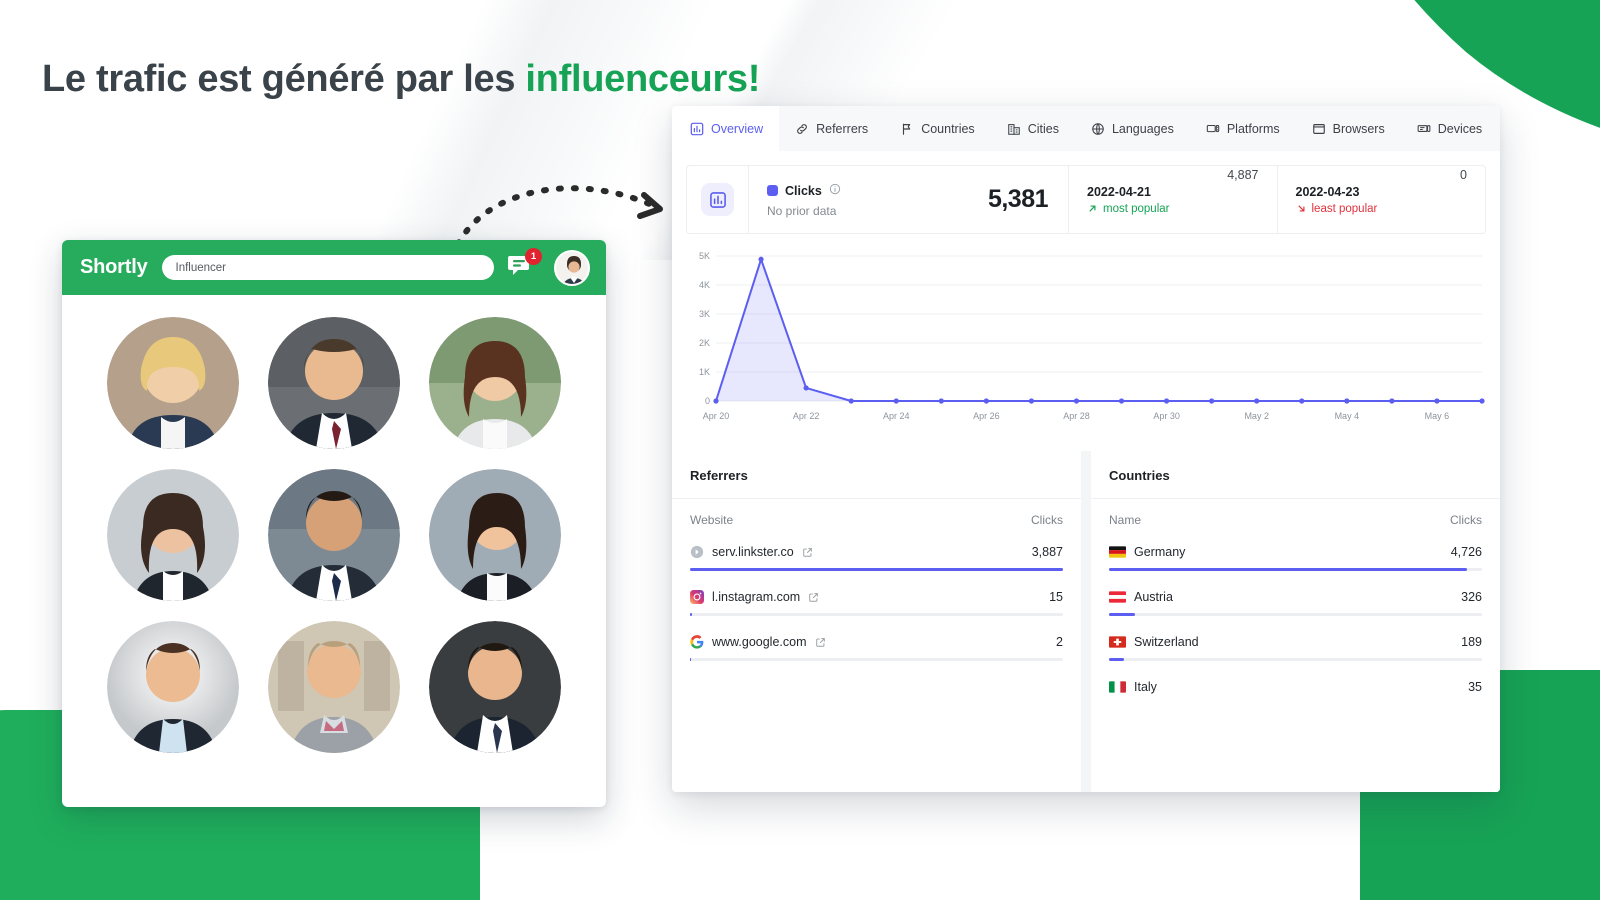 The image size is (1600, 900). I want to click on referrer-row-line: l.instagram.com 15, so click(876, 597).